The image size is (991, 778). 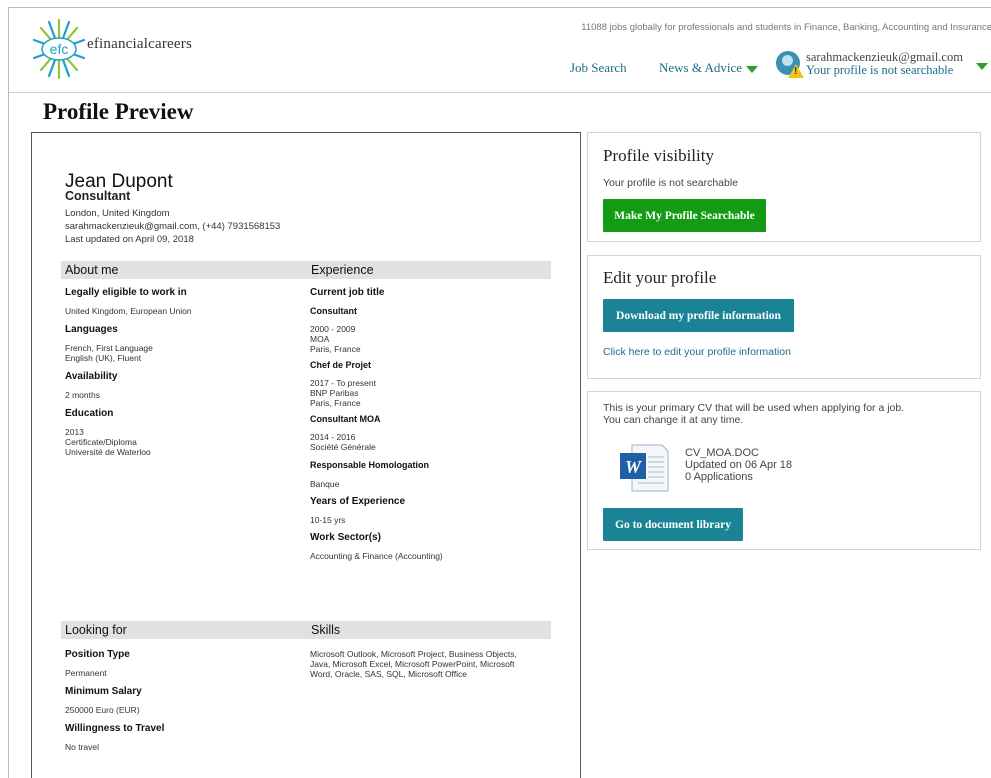 What do you see at coordinates (684, 215) in the screenshot?
I see `make-searchable-button: Make My Profile Searchable` at bounding box center [684, 215].